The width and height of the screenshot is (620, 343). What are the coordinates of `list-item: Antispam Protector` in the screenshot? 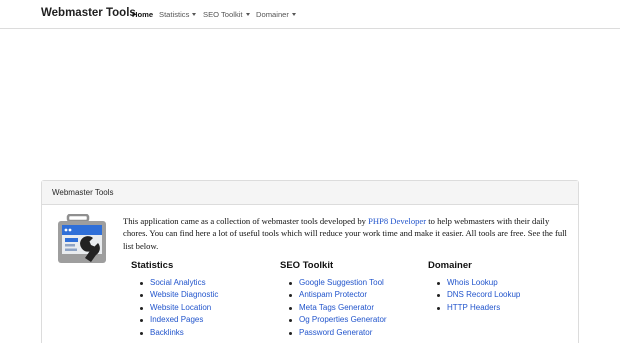 It's located at (350, 295).